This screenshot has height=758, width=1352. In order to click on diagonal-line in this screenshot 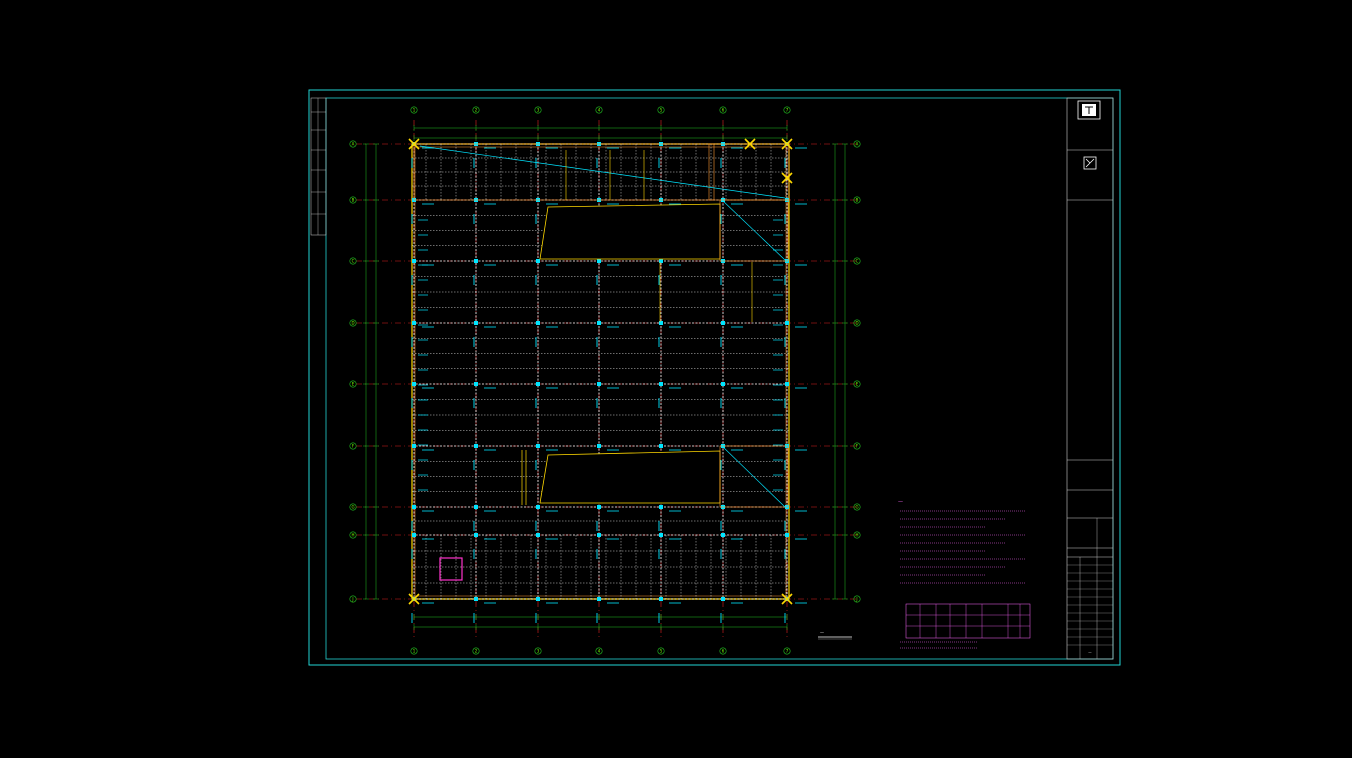, I will do `click(753, 230)`.